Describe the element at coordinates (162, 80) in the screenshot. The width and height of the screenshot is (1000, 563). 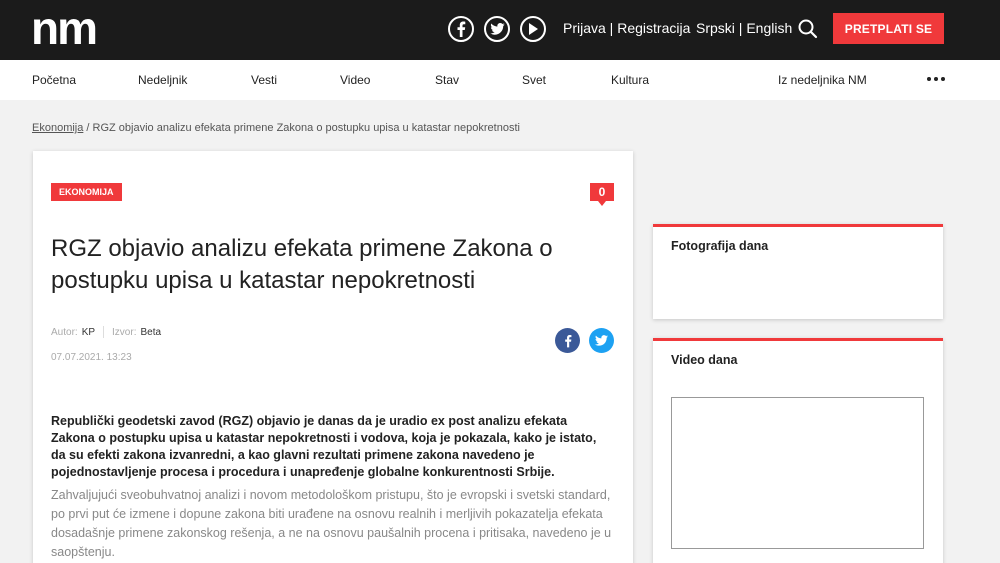
I see `nav-item-nedeljnik: Nedeljnik` at that location.